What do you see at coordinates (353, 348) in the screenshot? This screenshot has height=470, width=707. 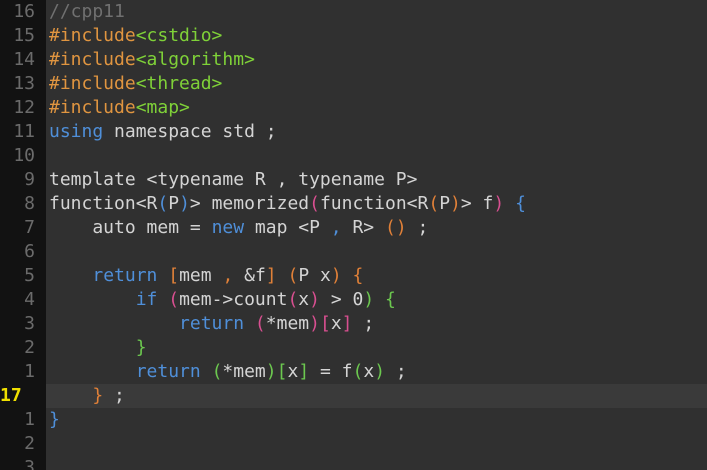 I see `code-line: 2 }` at bounding box center [353, 348].